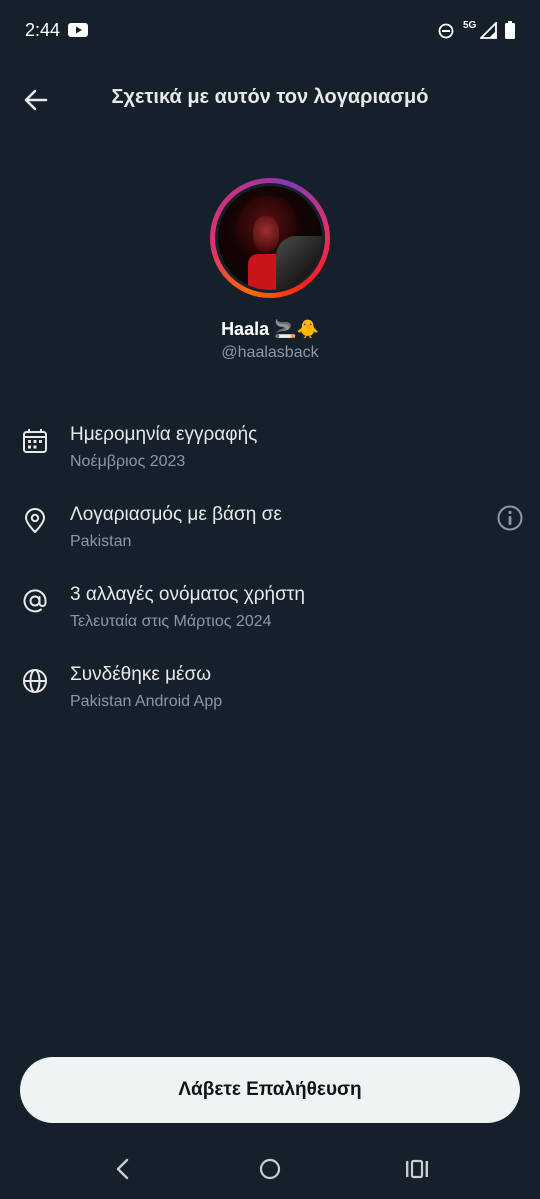  Describe the element at coordinates (510, 30) in the screenshot. I see `battery-icon` at that location.